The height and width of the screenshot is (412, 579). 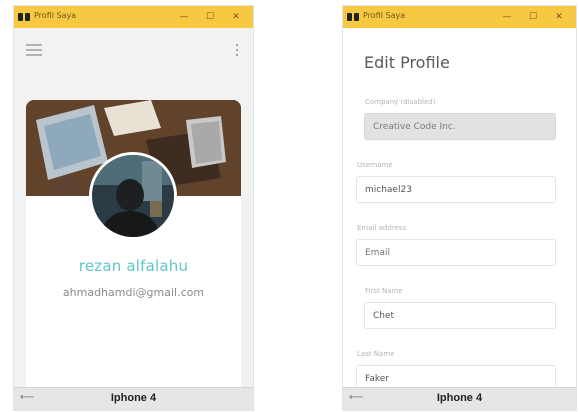 I want to click on username-label: Username, so click(x=375, y=165).